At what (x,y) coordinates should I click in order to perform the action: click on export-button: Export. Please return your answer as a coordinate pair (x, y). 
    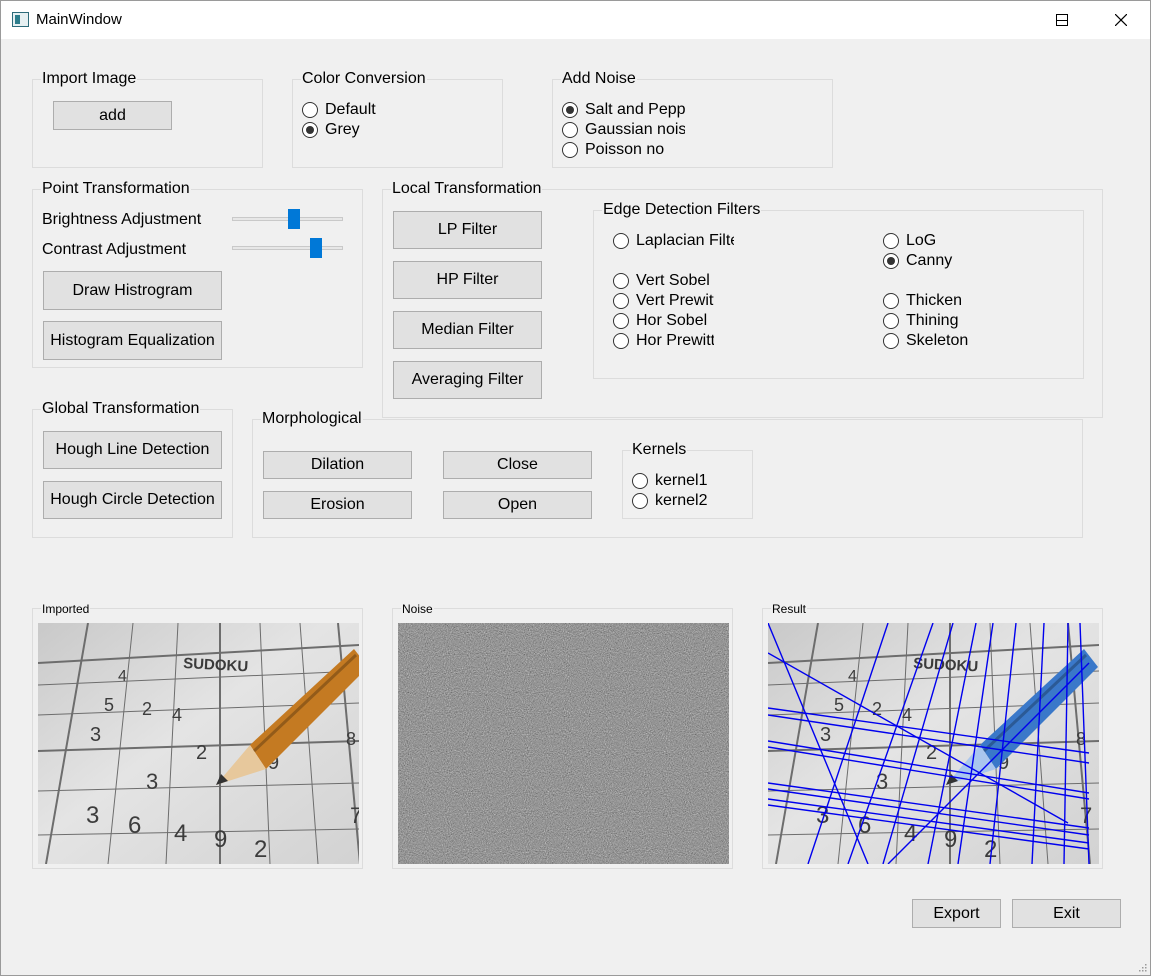
    Looking at the image, I should click on (956, 913).